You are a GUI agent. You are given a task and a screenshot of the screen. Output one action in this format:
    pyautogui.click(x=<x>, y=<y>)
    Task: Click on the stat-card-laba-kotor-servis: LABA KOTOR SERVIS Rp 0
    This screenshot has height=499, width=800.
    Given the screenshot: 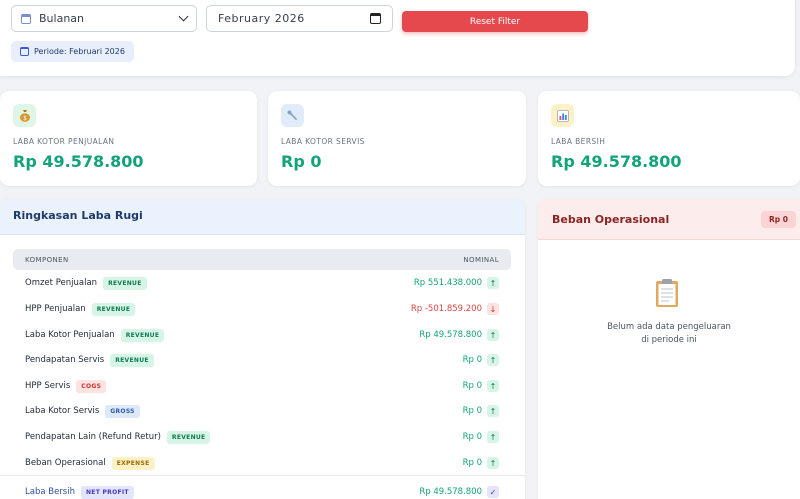 What is the action you would take?
    pyautogui.click(x=397, y=138)
    